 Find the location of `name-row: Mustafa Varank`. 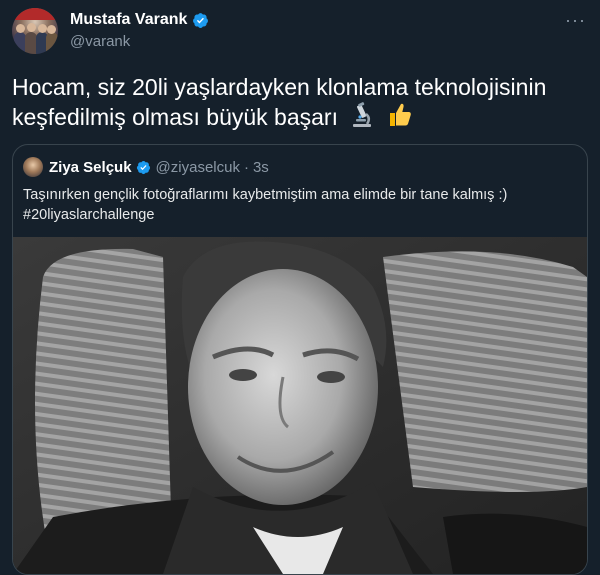

name-row: Mustafa Varank is located at coordinates (139, 20).